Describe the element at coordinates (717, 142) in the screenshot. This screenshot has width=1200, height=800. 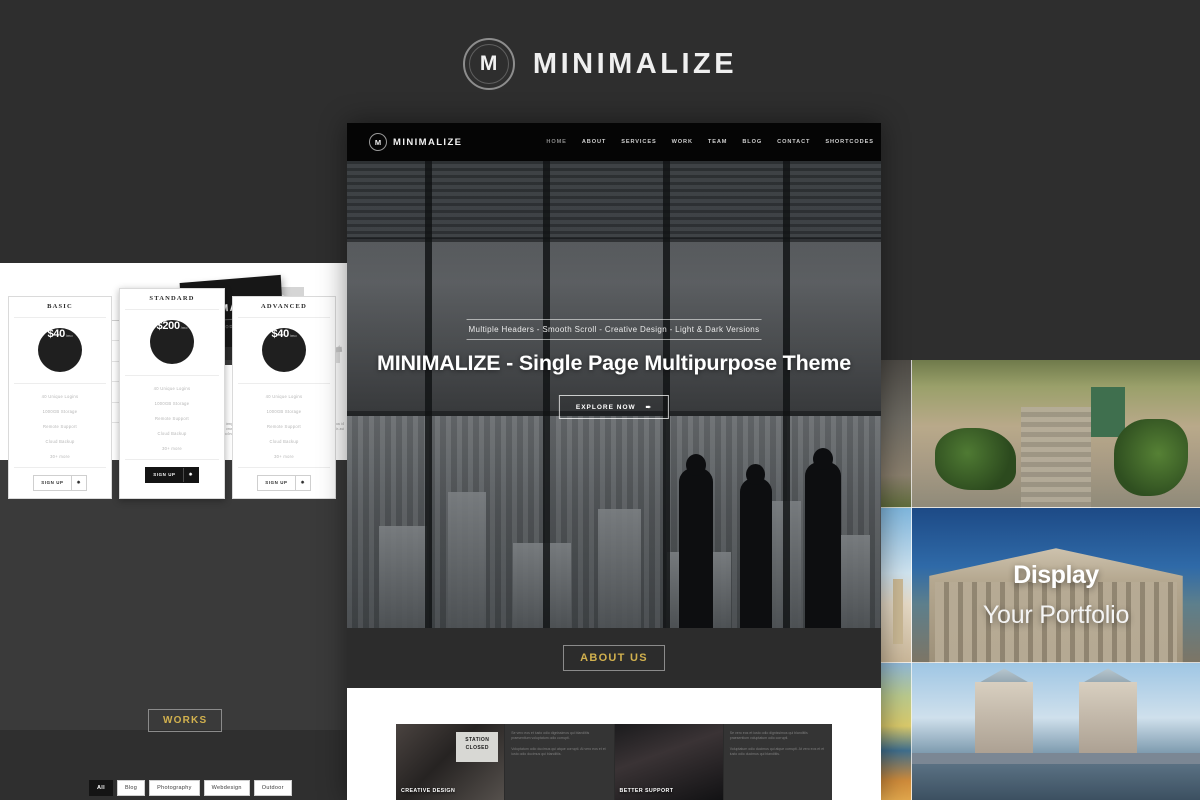
I see `nav-item-team: TEAM` at that location.